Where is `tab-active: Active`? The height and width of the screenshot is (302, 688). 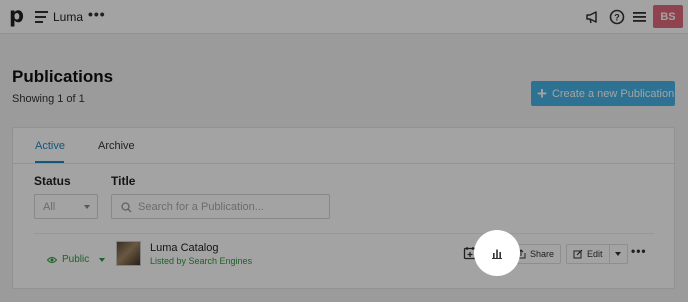 tab-active: Active is located at coordinates (50, 146).